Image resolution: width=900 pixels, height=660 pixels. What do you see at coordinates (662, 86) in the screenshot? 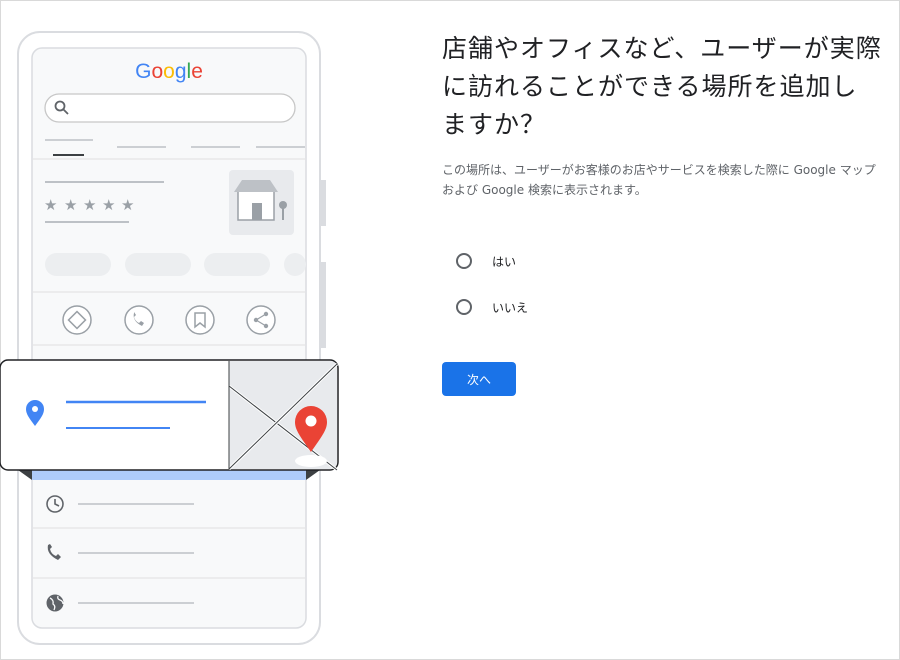
I see `page-title: 店舗やオフィスなど、ユーザーが実際に訪れることができる場所を追加しますか？` at bounding box center [662, 86].